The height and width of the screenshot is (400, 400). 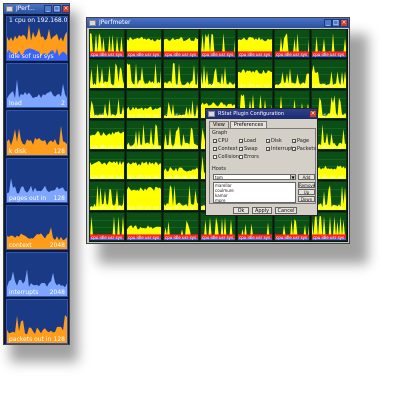 I want to click on strip-panel: pages out in 128, so click(x=37, y=180).